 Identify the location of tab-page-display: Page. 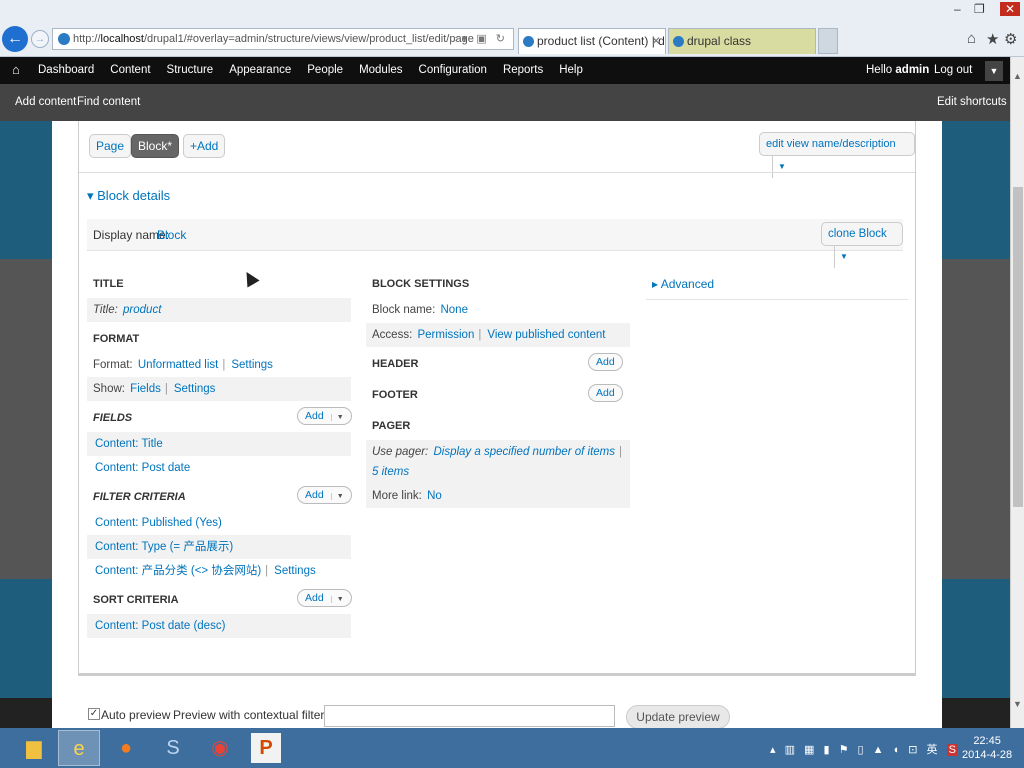
(110, 146).